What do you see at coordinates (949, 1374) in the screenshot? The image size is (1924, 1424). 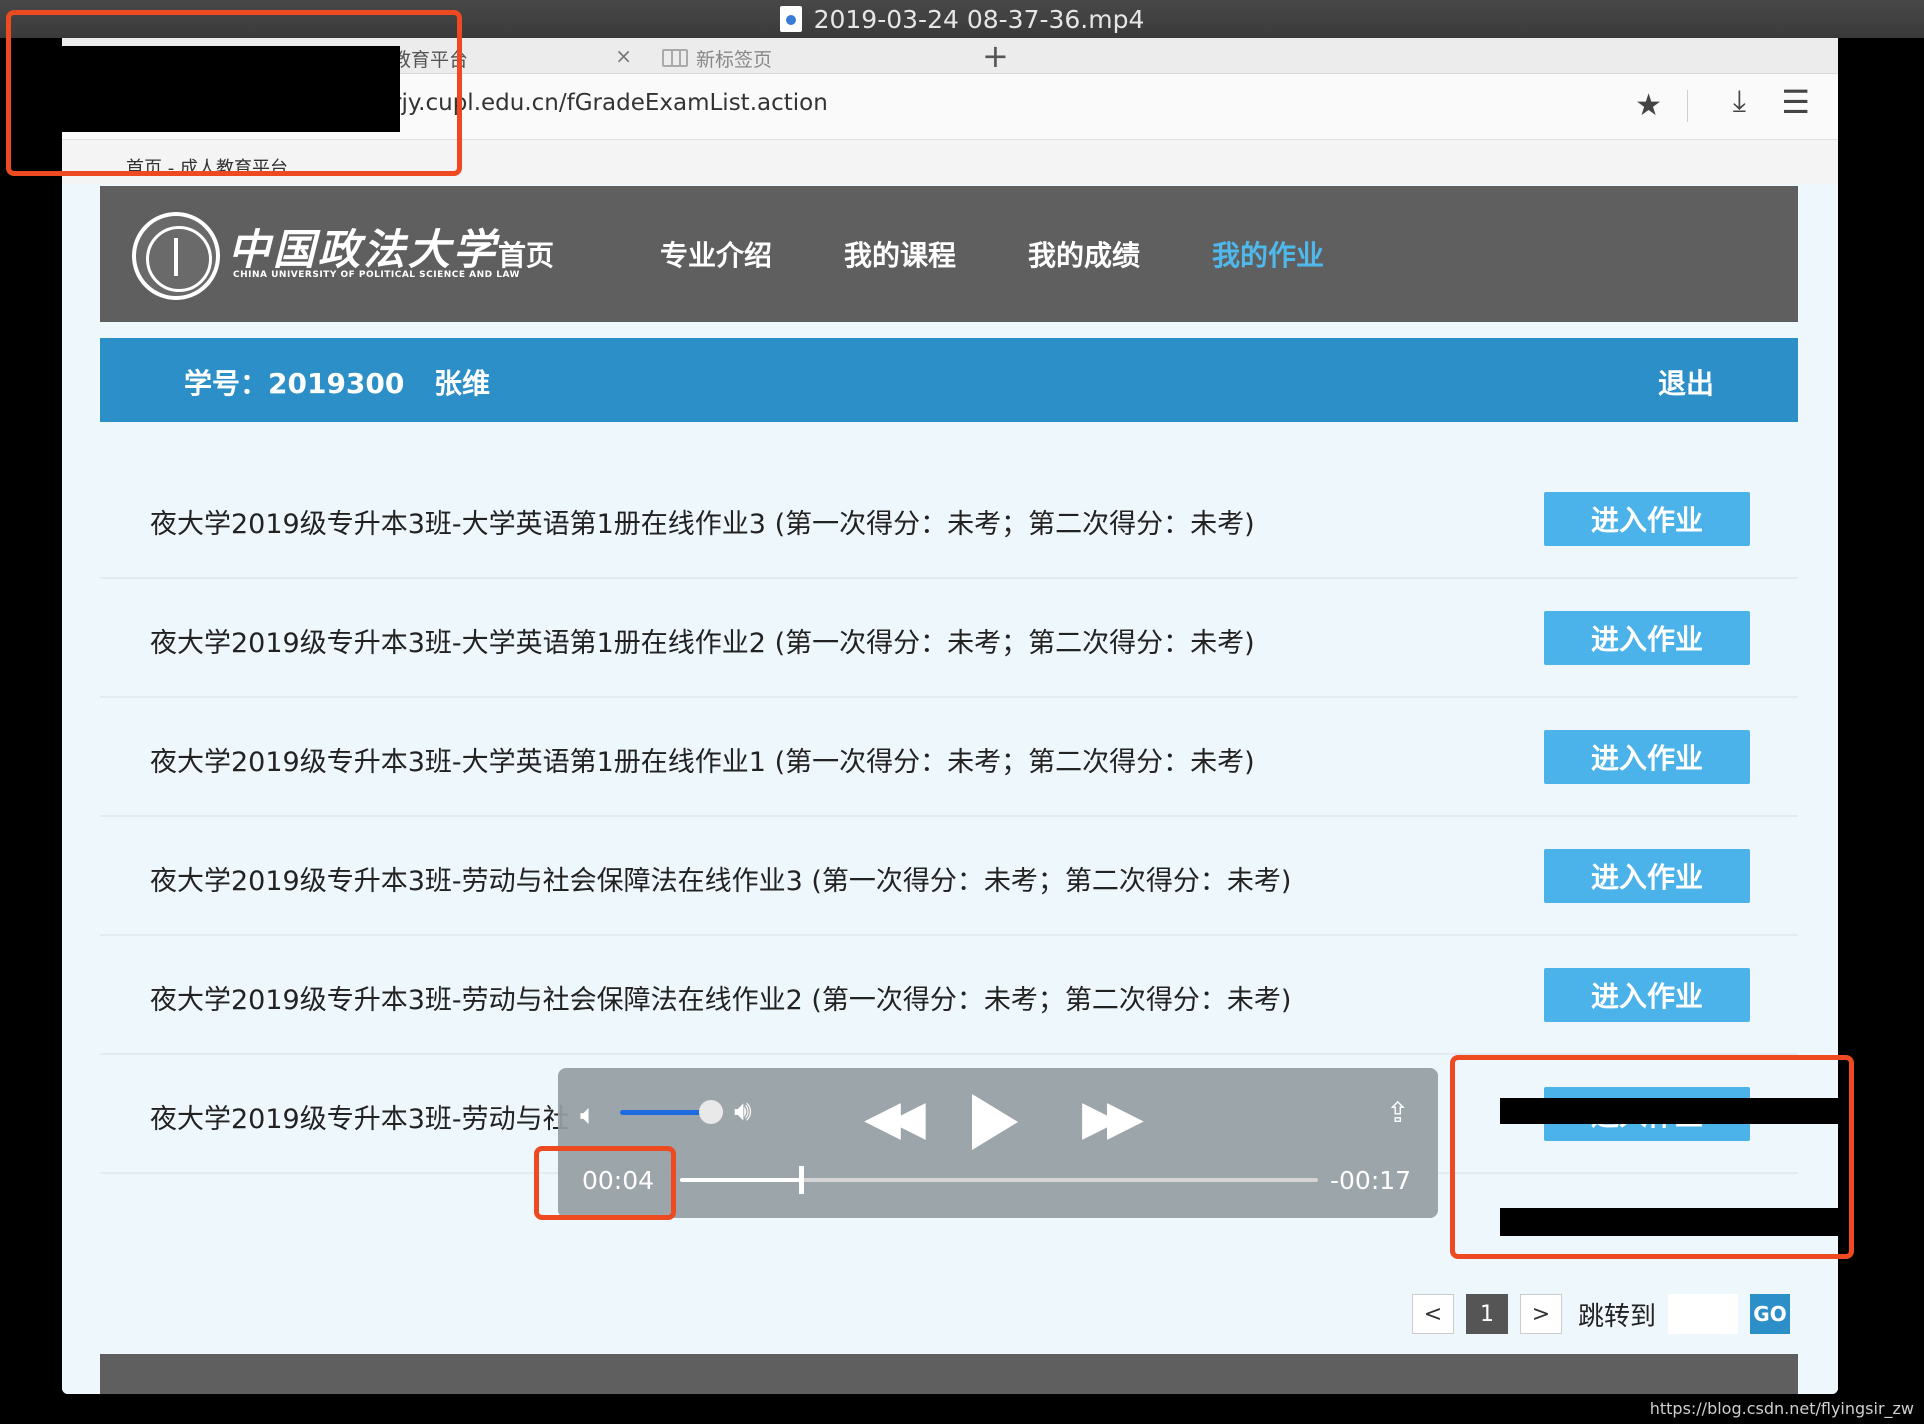 I see `site-footer` at bounding box center [949, 1374].